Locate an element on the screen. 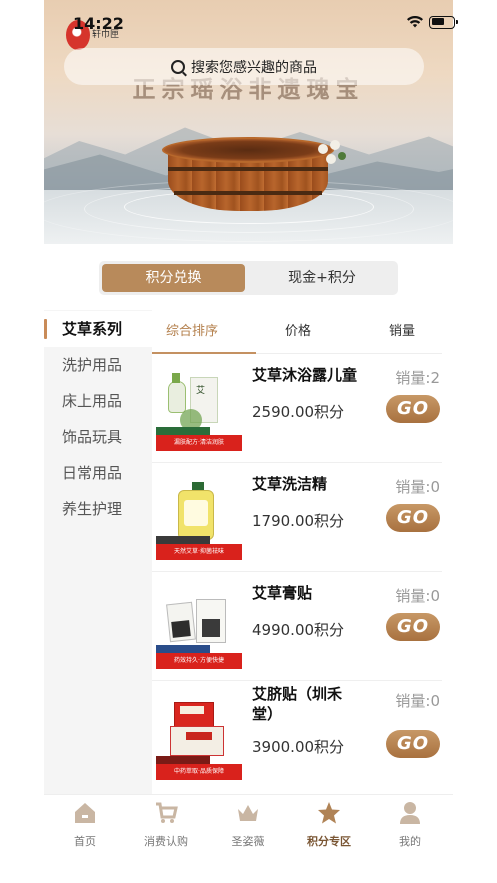 The width and height of the screenshot is (497, 883). product-image: 中药萃取·品质保障 is located at coordinates (199, 739).